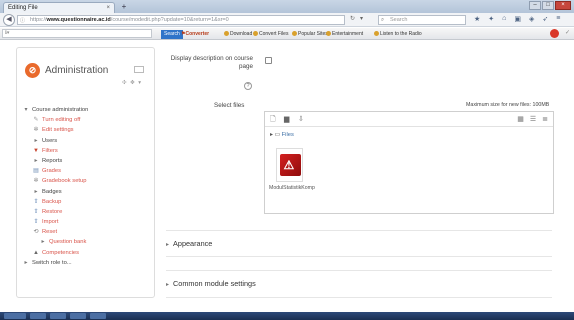  I want to click on admin-item: ⇧ Import, so click(86, 222).